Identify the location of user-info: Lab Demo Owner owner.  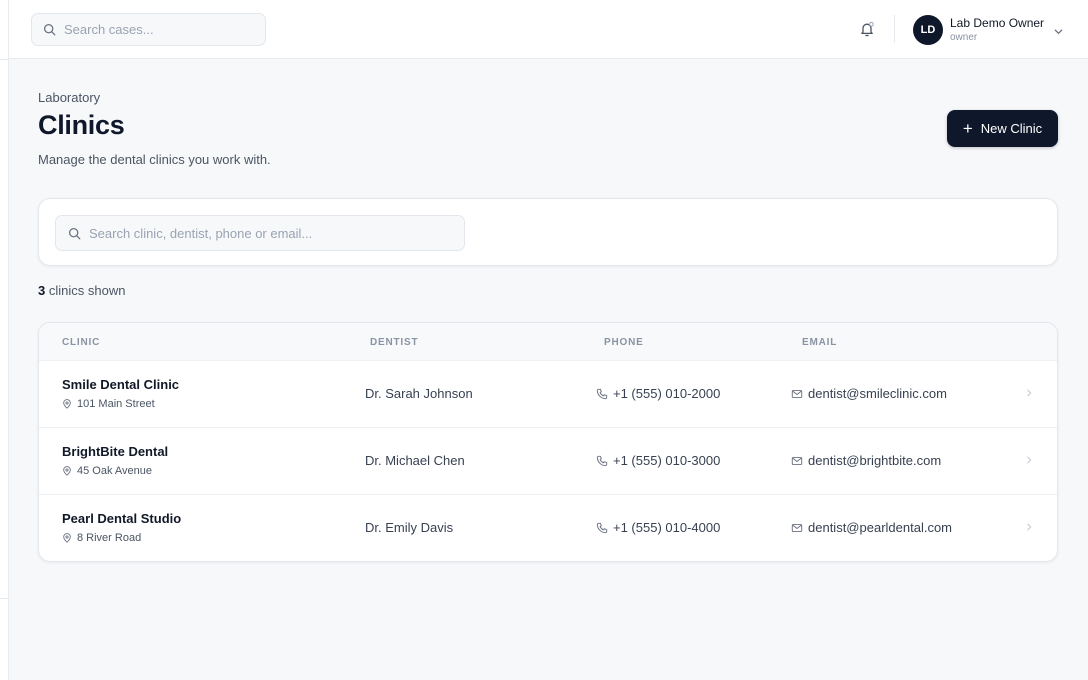
(997, 30).